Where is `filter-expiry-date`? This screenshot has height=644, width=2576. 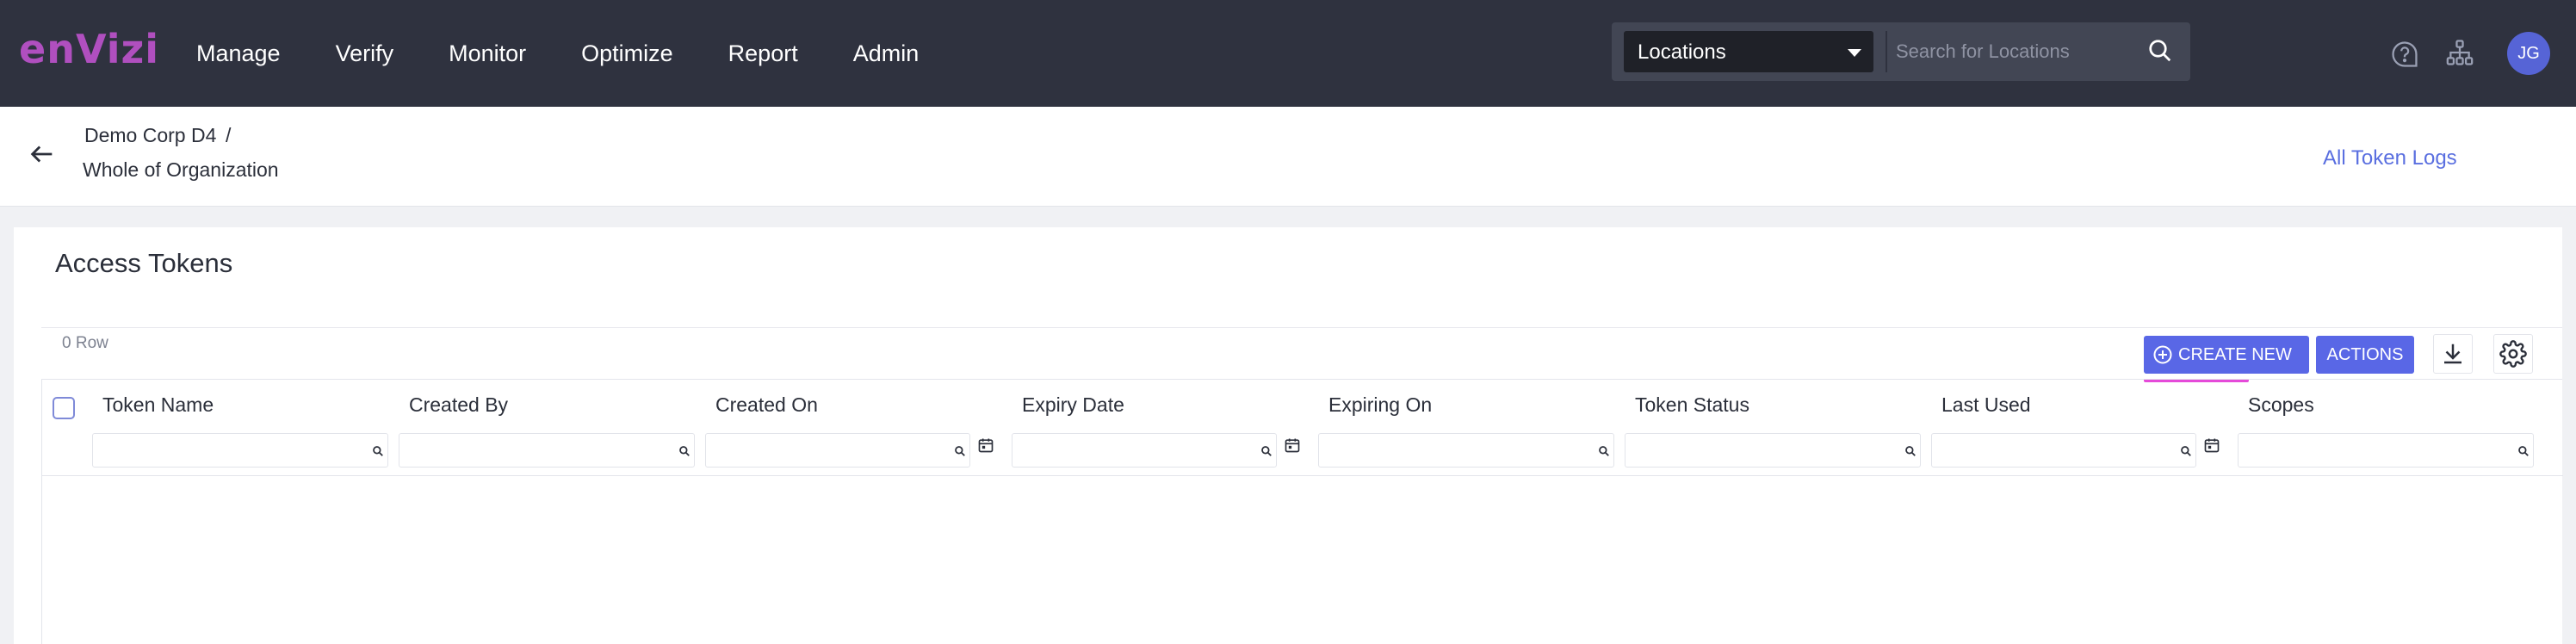 filter-expiry-date is located at coordinates (1144, 451).